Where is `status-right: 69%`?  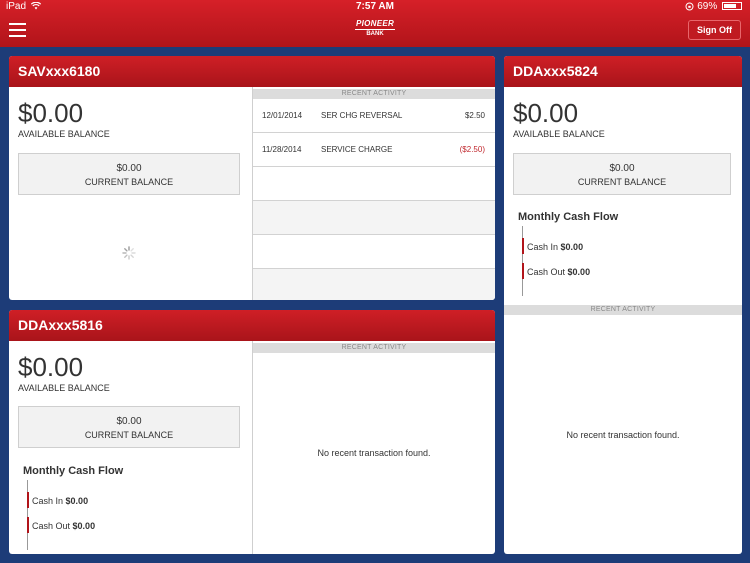 status-right: 69% is located at coordinates (713, 7).